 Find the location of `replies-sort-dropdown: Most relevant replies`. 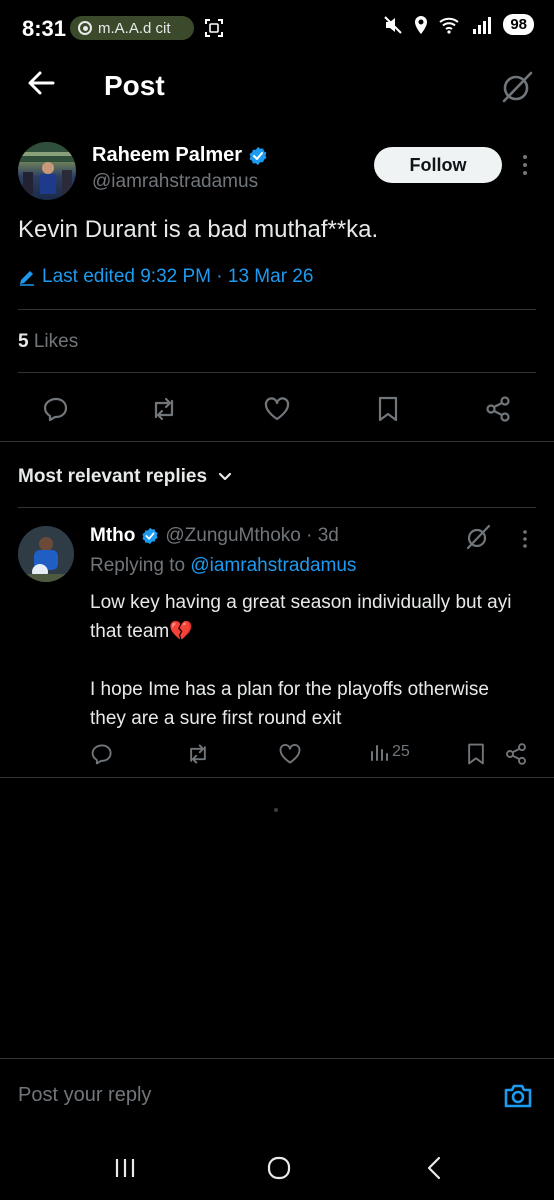

replies-sort-dropdown: Most relevant replies is located at coordinates (125, 477).